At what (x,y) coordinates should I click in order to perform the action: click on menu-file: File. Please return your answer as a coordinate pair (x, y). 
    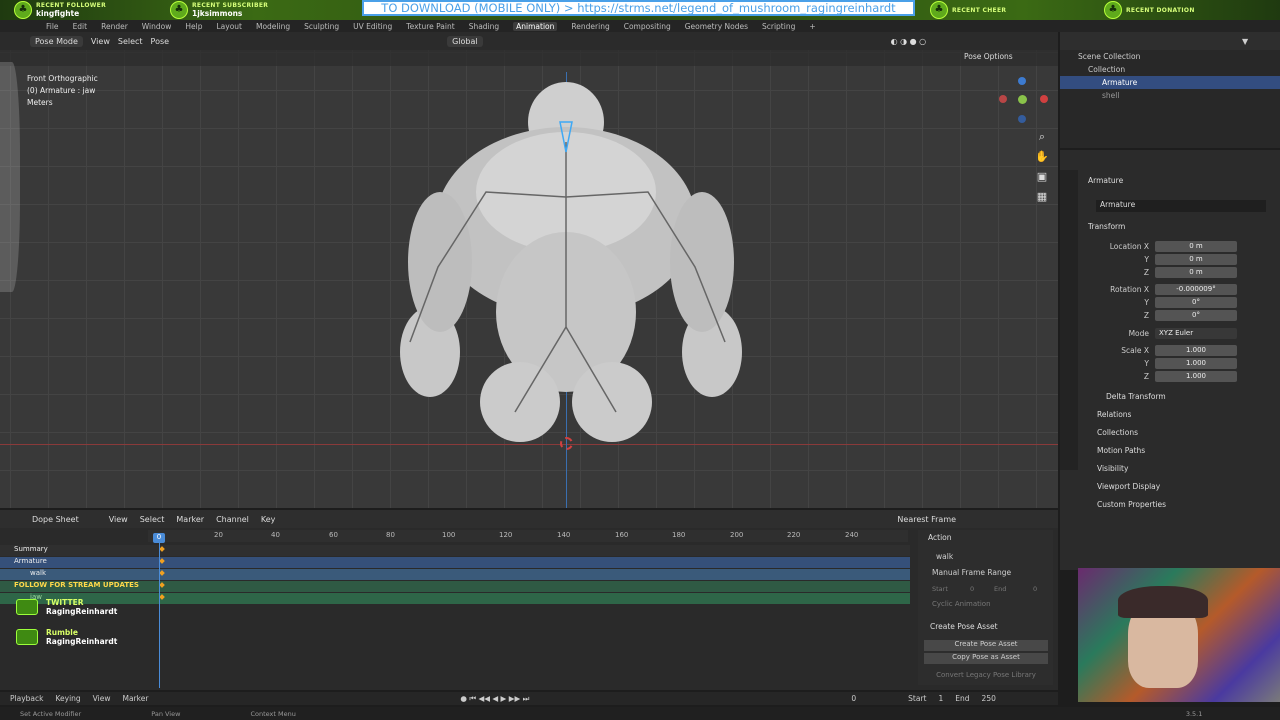
    Looking at the image, I should click on (52, 26).